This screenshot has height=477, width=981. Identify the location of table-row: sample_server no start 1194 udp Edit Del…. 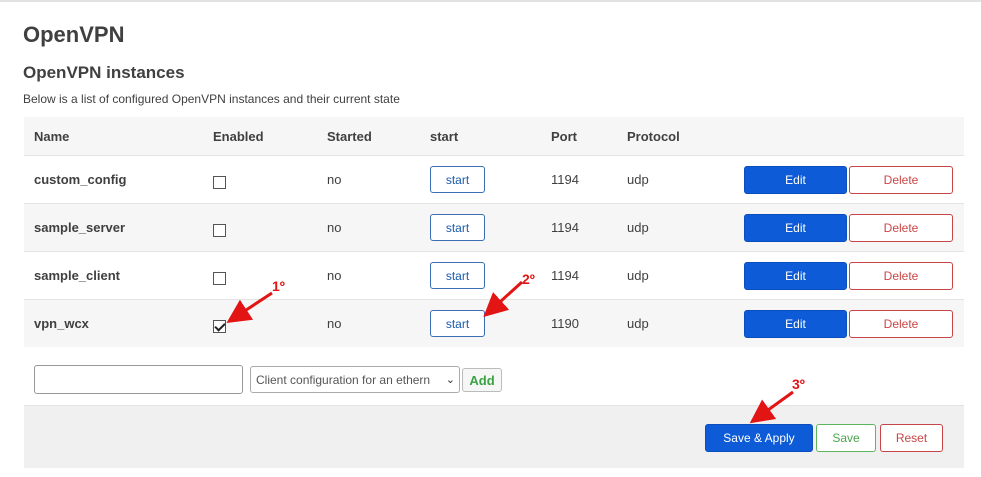
(494, 227).